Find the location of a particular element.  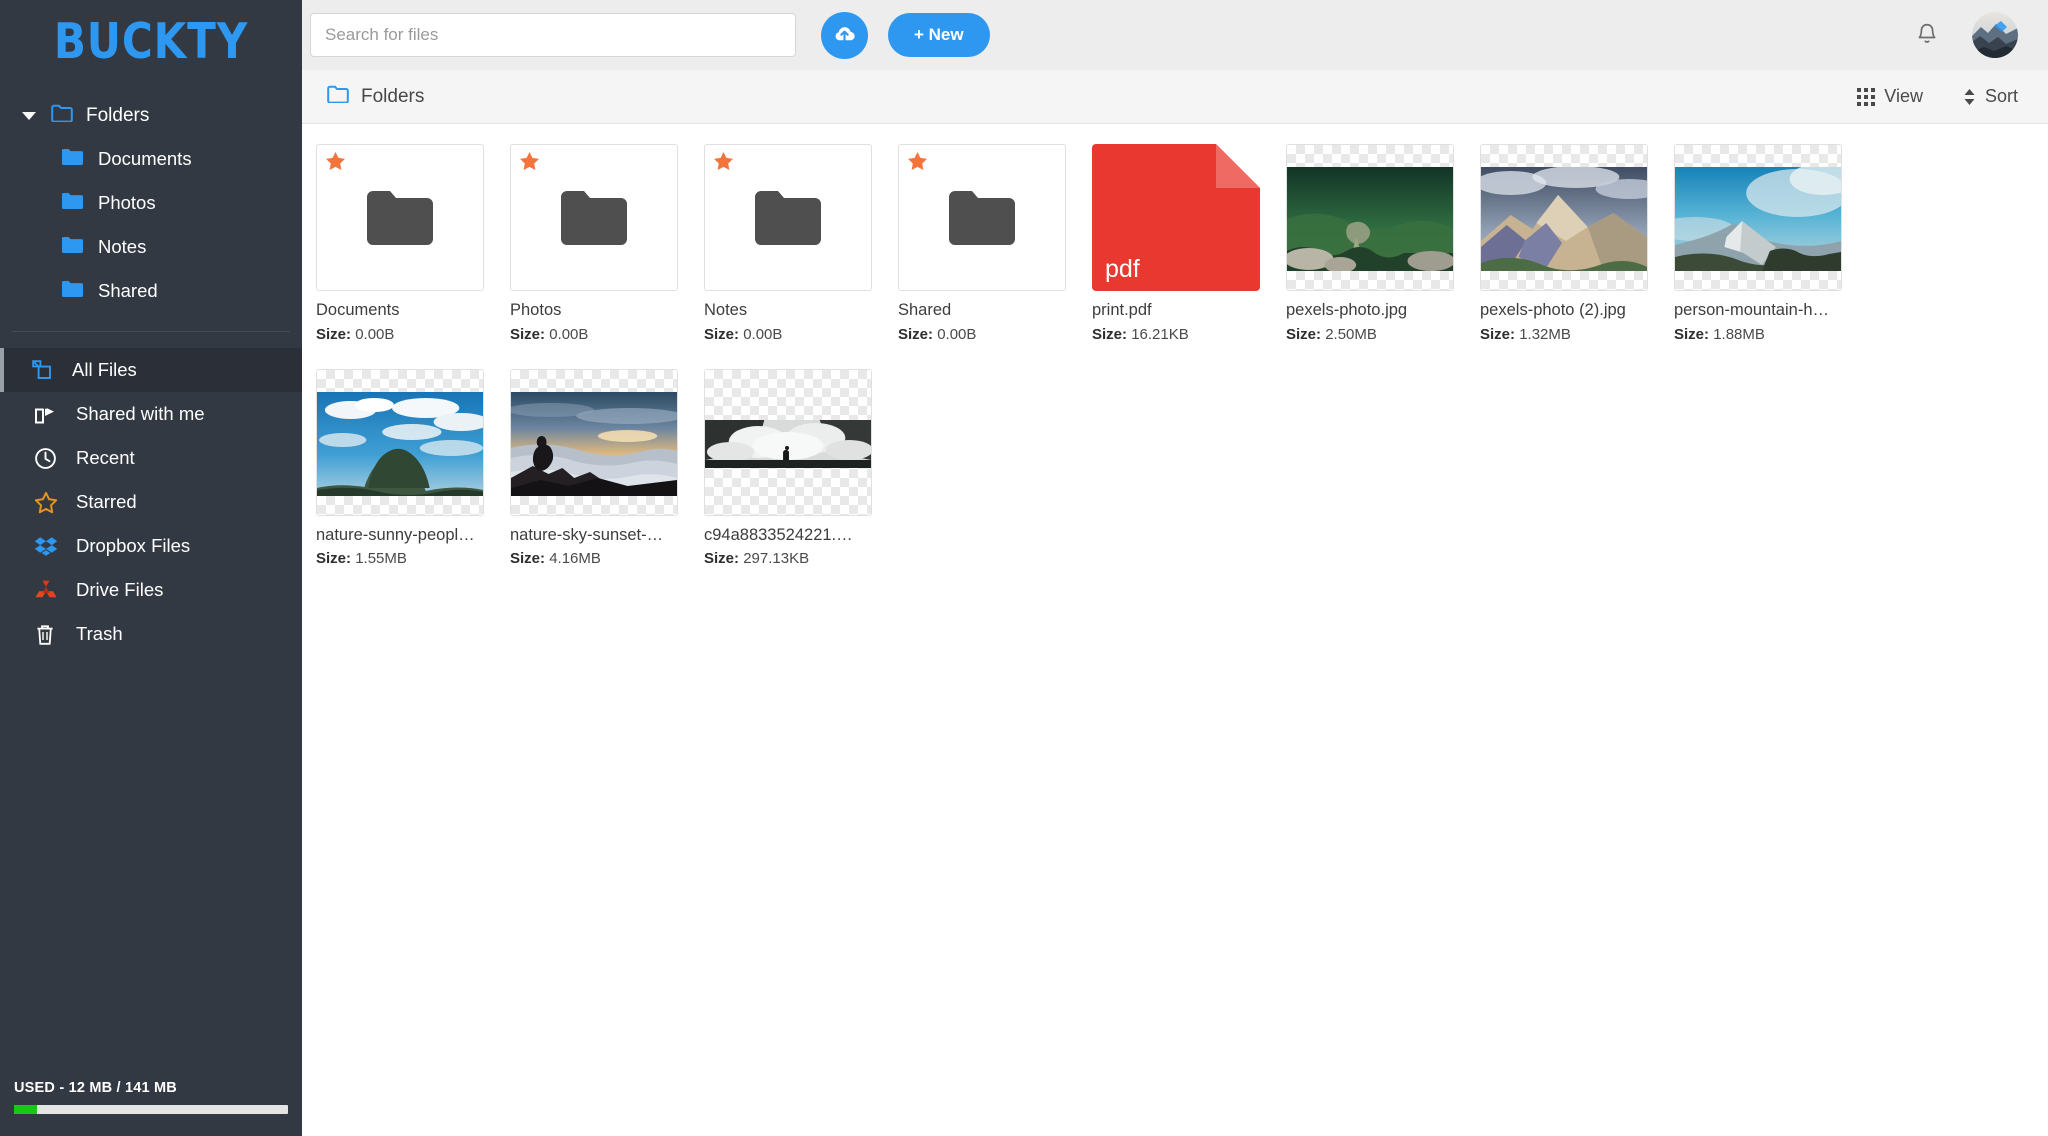

sidebar-item-drive-files: Drive Files is located at coordinates (151, 590).